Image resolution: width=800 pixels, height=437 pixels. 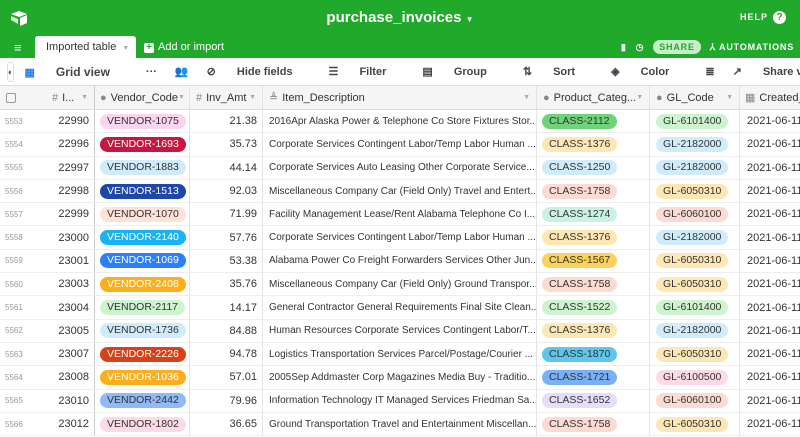 What do you see at coordinates (226, 167) in the screenshot?
I see `cell-inv-amt: 44.14` at bounding box center [226, 167].